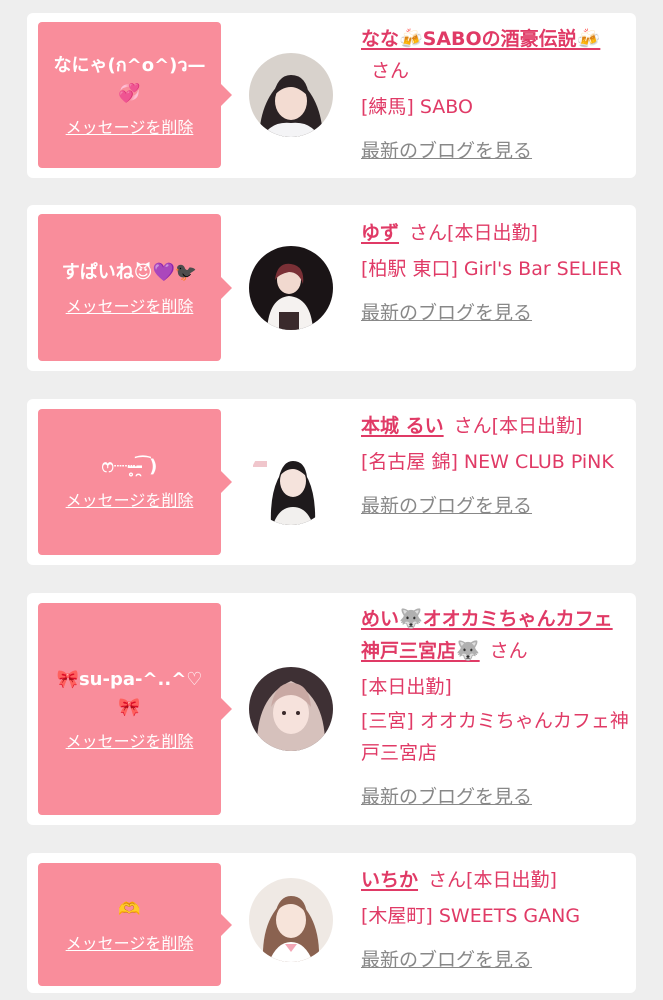  Describe the element at coordinates (389, 880) in the screenshot. I see `cast-name-link: いちか` at that location.